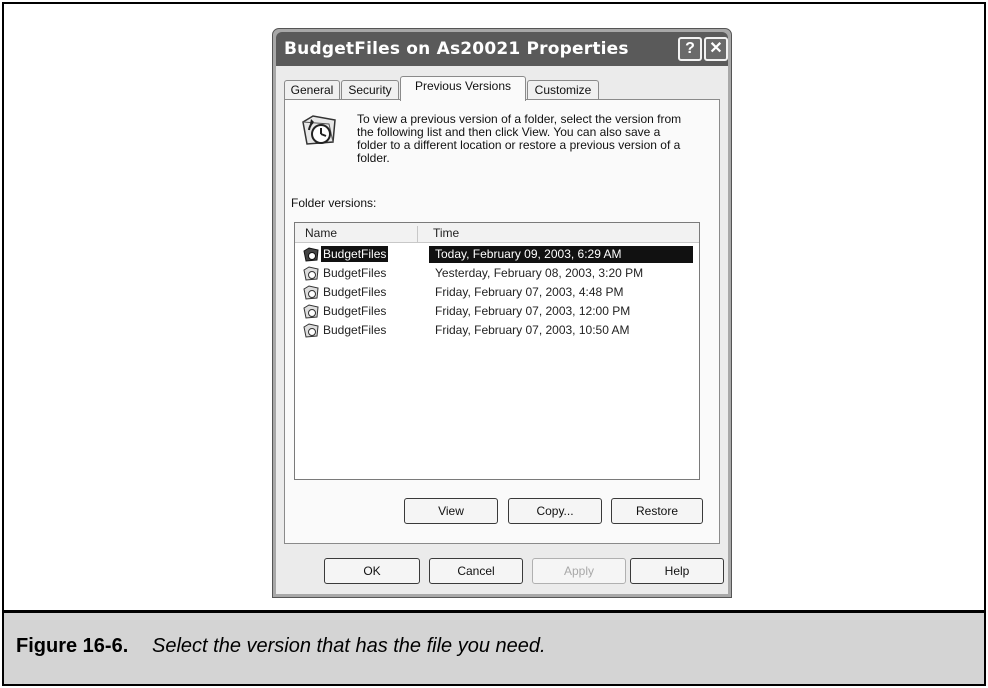 Image resolution: width=988 pixels, height=688 pixels. I want to click on help-button: Help, so click(677, 571).